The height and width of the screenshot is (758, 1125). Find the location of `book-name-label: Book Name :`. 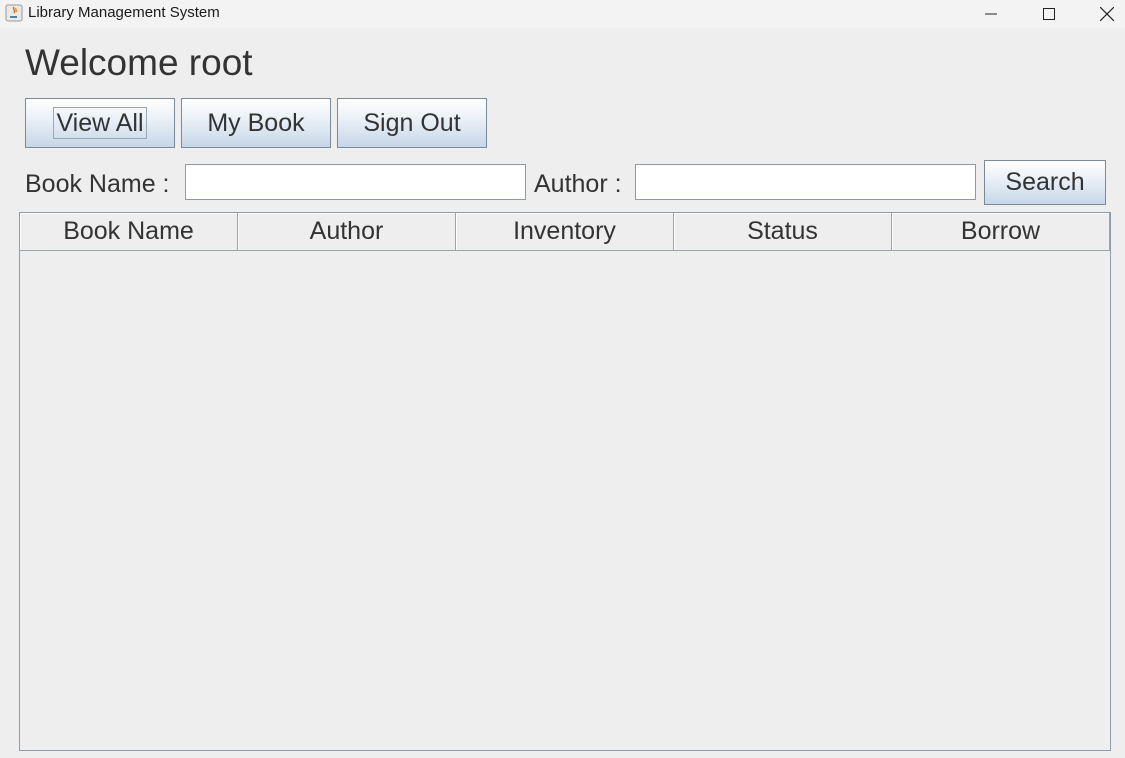

book-name-label: Book Name : is located at coordinates (97, 184).